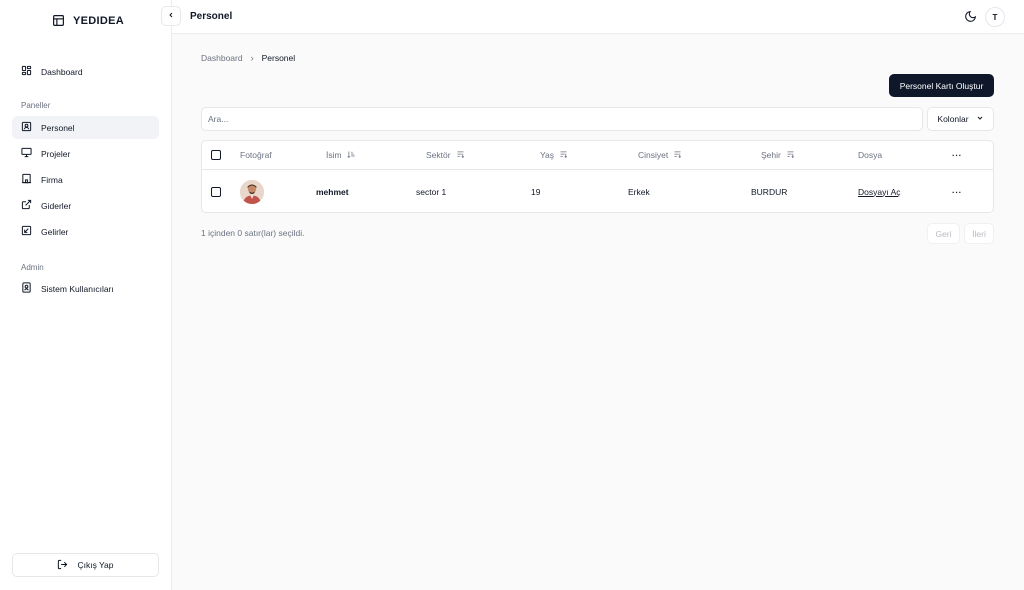  I want to click on sidebar-item-dashboard: Dashboard, so click(85, 71).